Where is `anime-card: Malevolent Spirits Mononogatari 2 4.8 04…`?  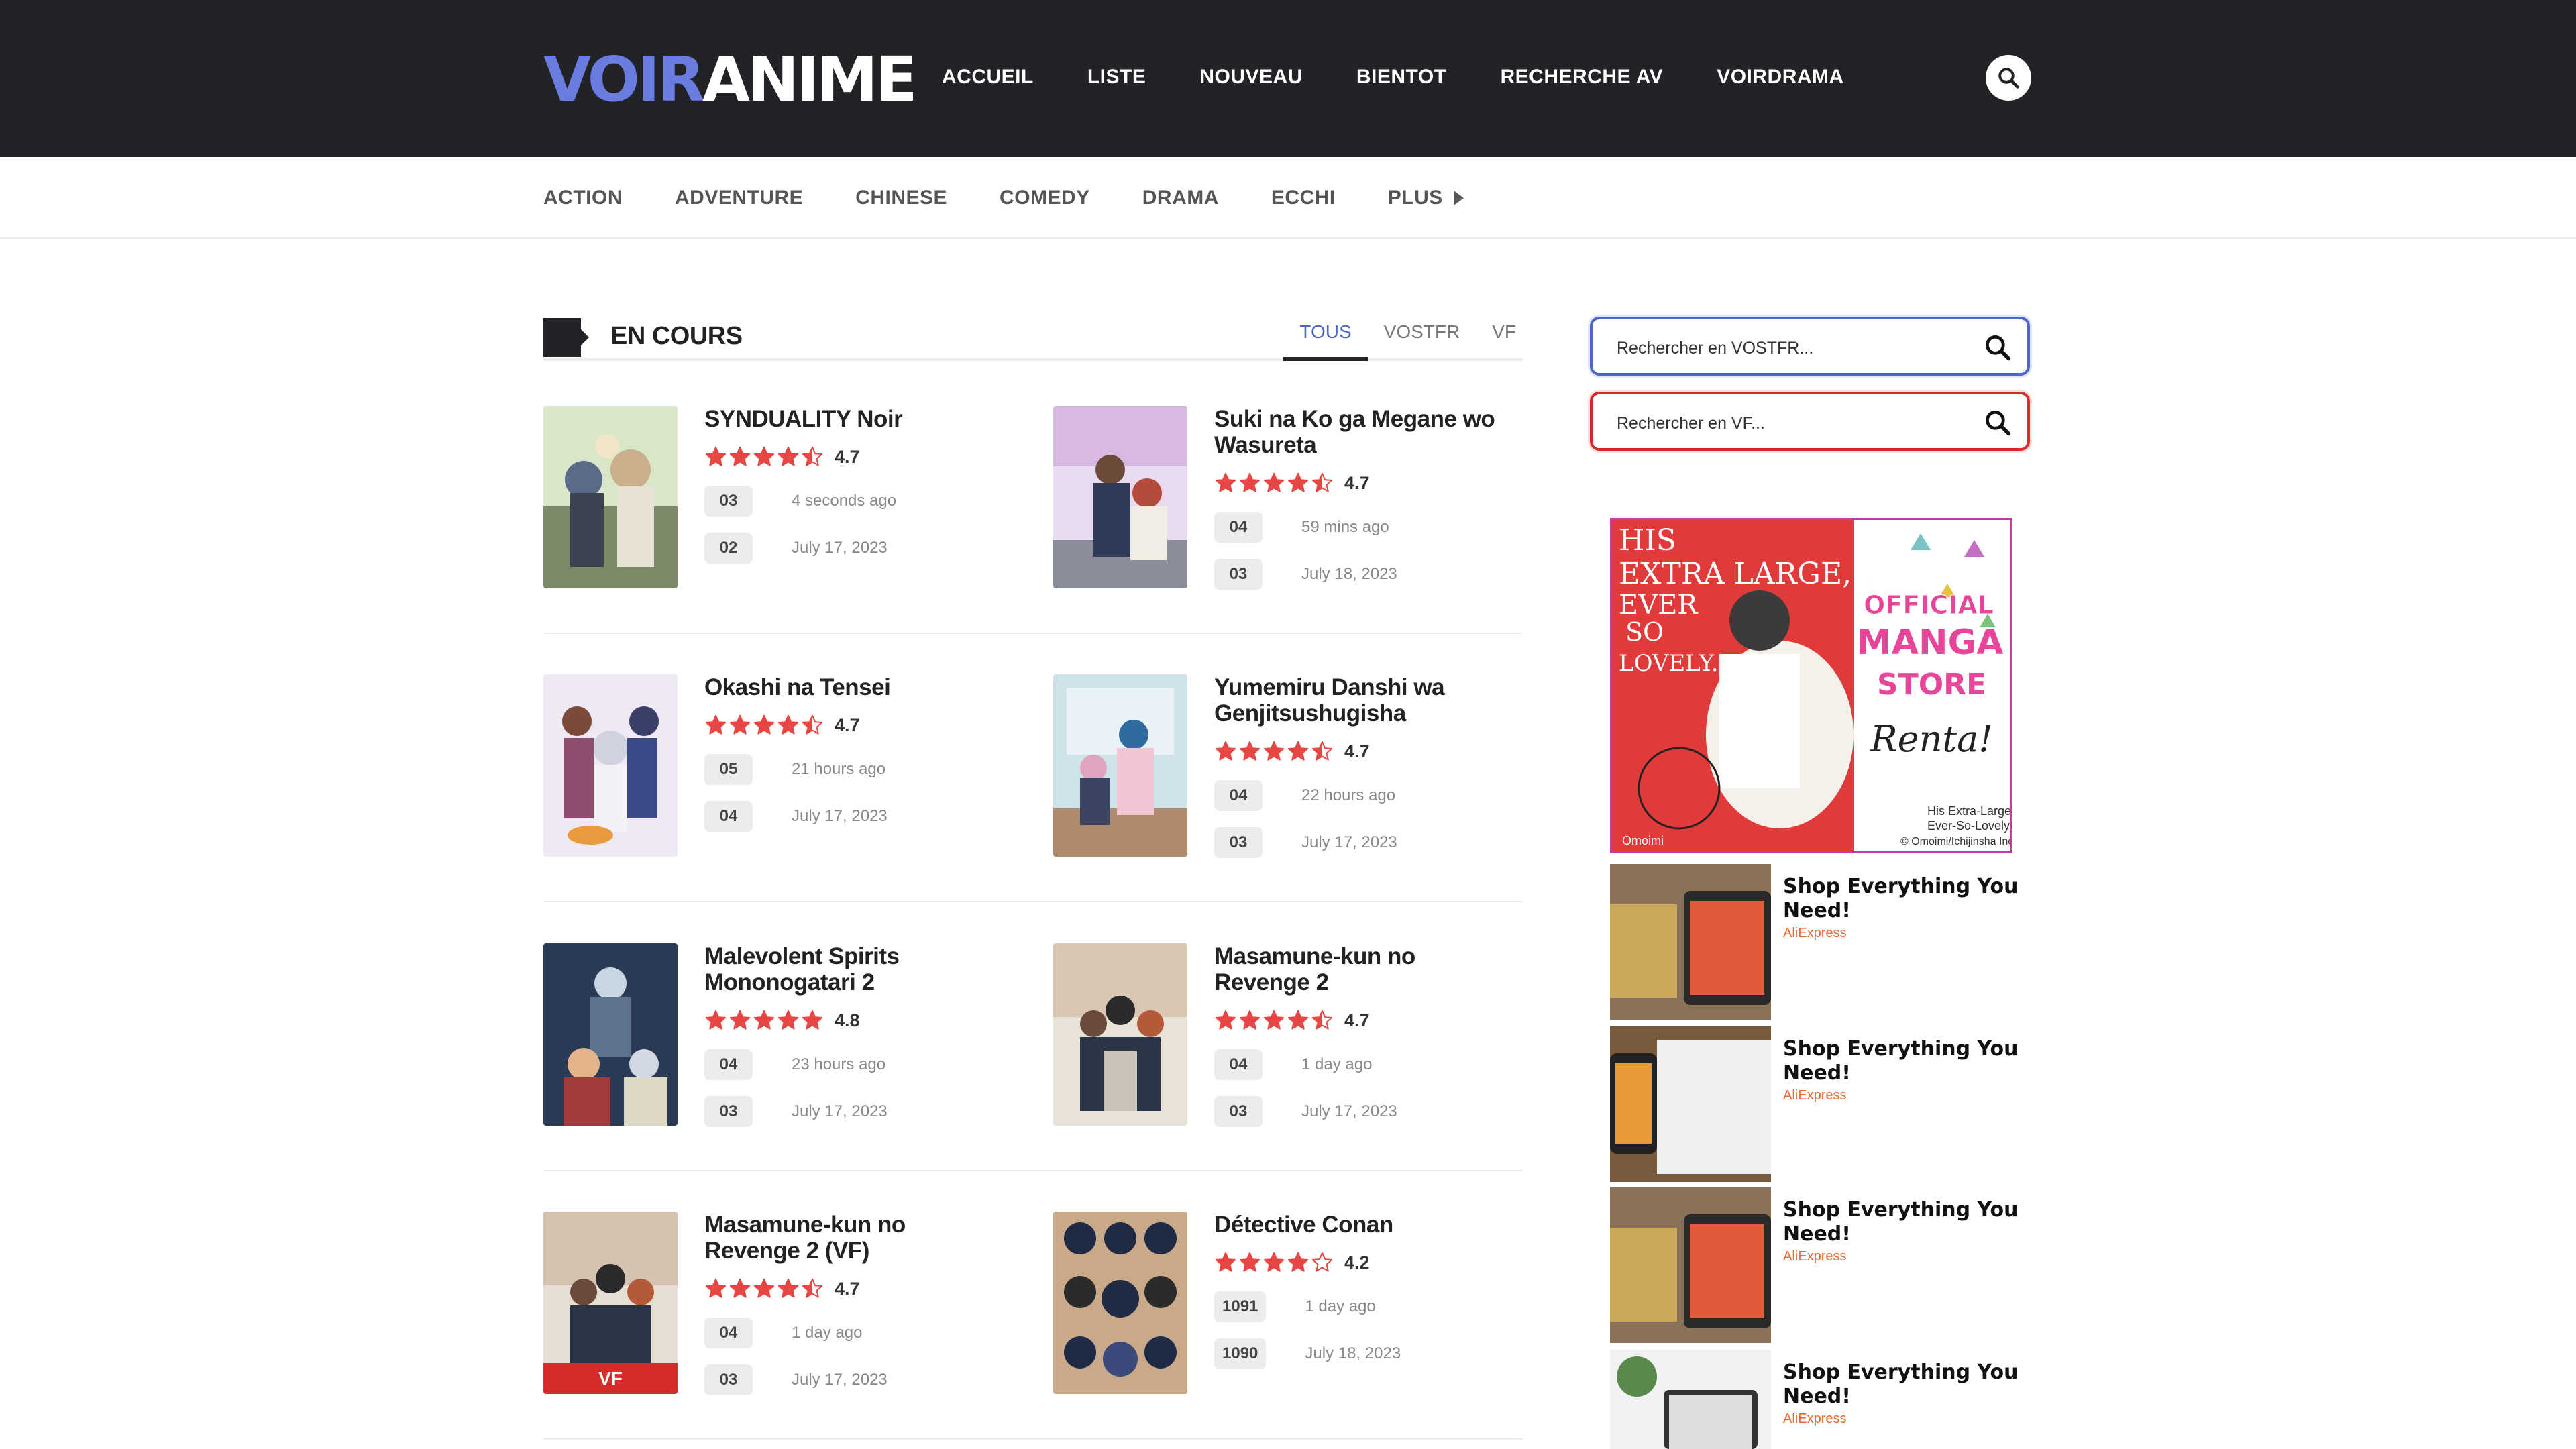
anime-card: Malevolent Spirits Mononogatari 2 4.8 04… is located at coordinates (778, 1035).